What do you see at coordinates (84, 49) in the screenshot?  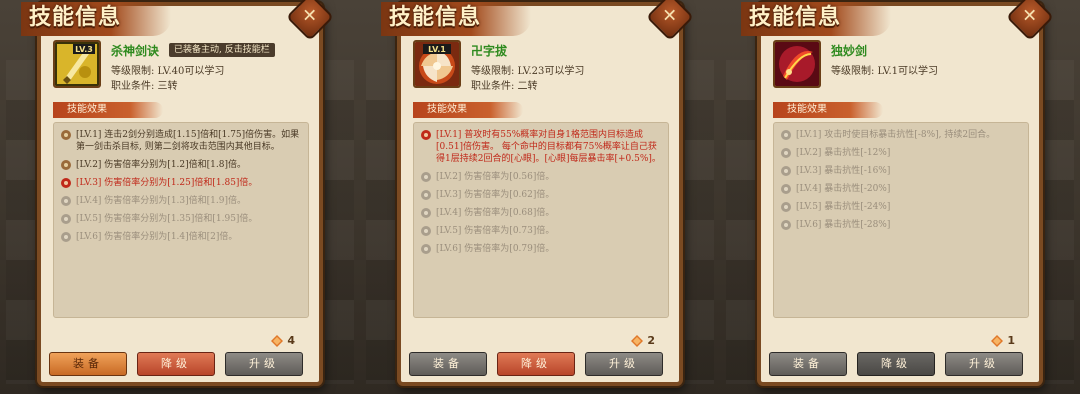 I see `level-badge: LV.3` at bounding box center [84, 49].